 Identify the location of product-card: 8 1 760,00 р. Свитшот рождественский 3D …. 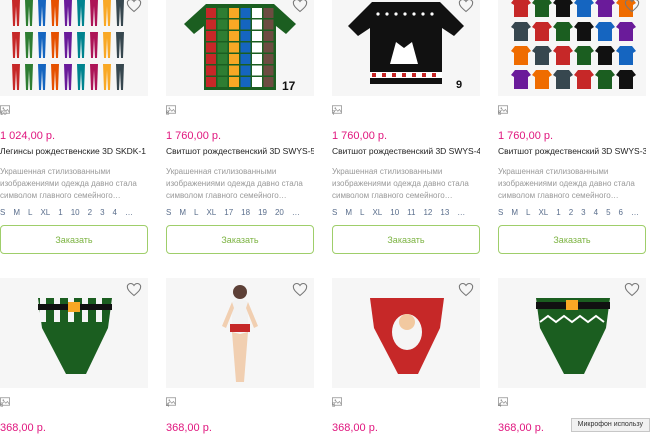
(572, 127).